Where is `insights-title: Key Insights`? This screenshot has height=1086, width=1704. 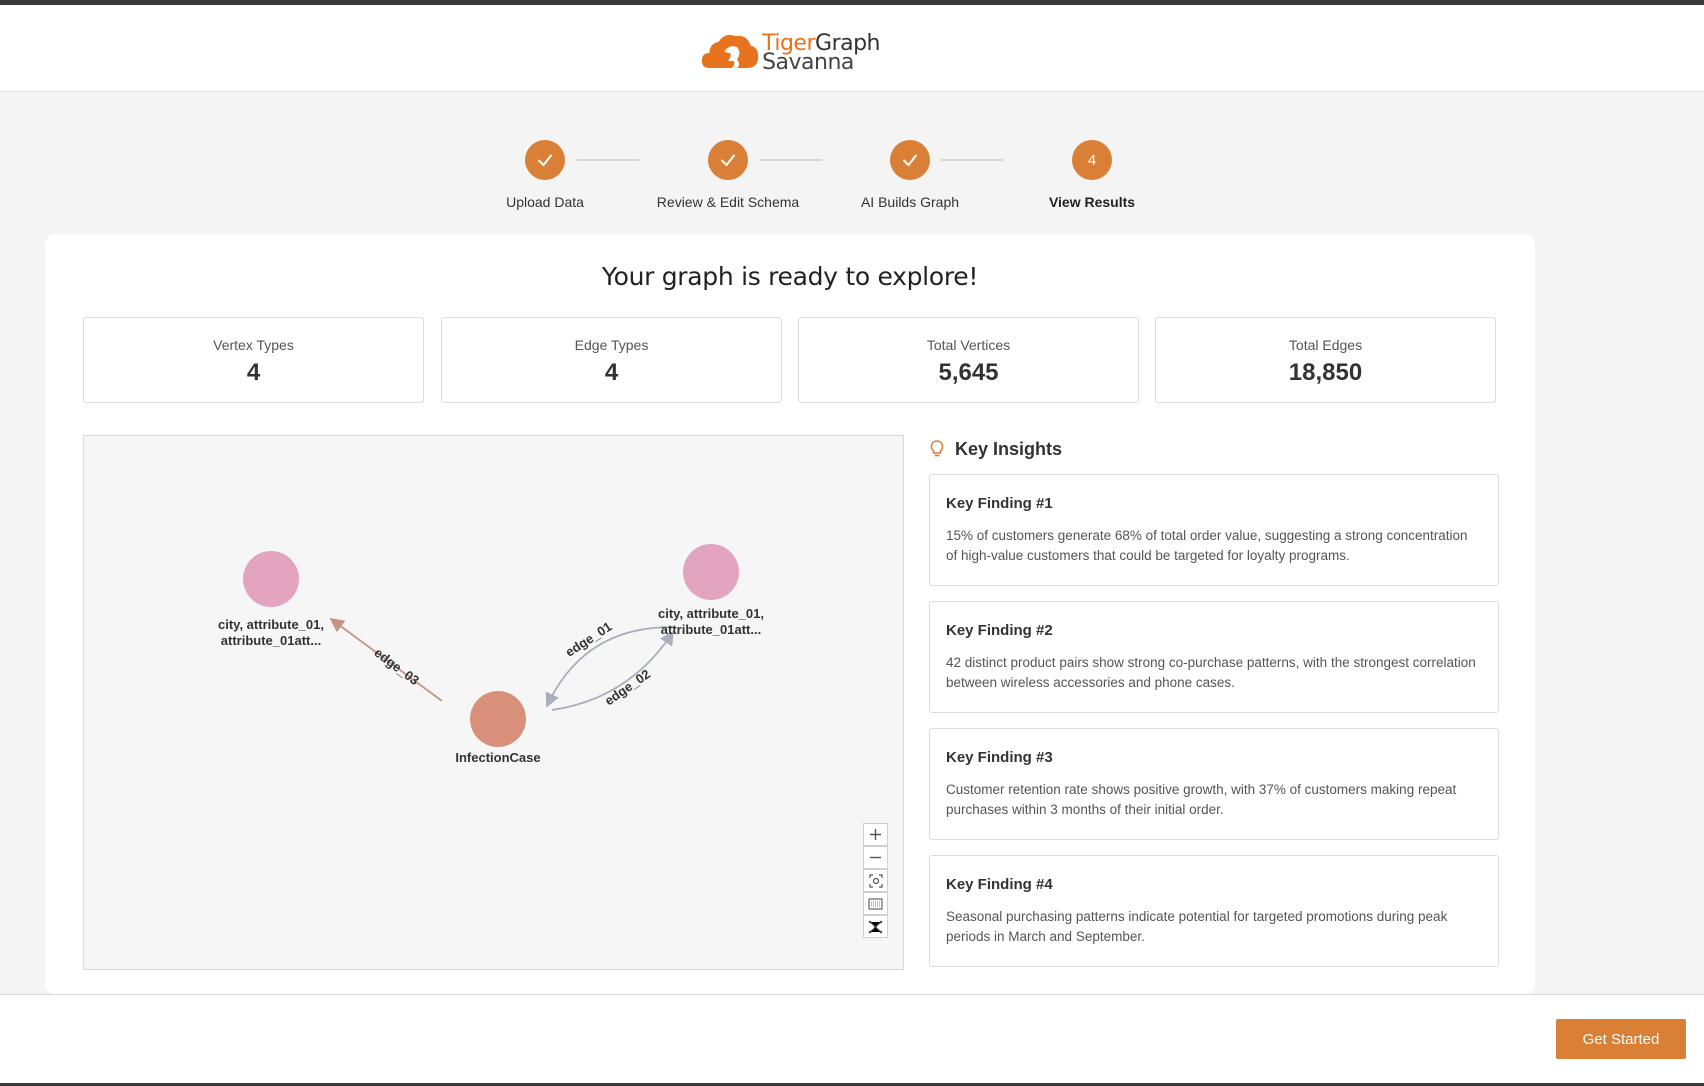
insights-title: Key Insights is located at coordinates (1009, 448).